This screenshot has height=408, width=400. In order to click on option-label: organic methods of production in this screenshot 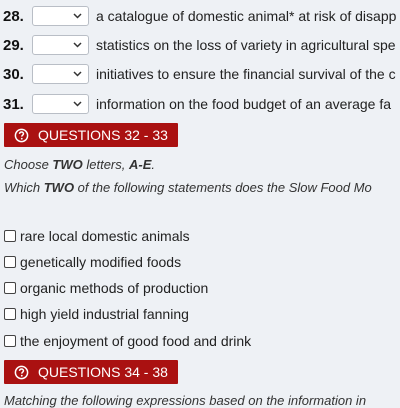, I will do `click(114, 288)`.